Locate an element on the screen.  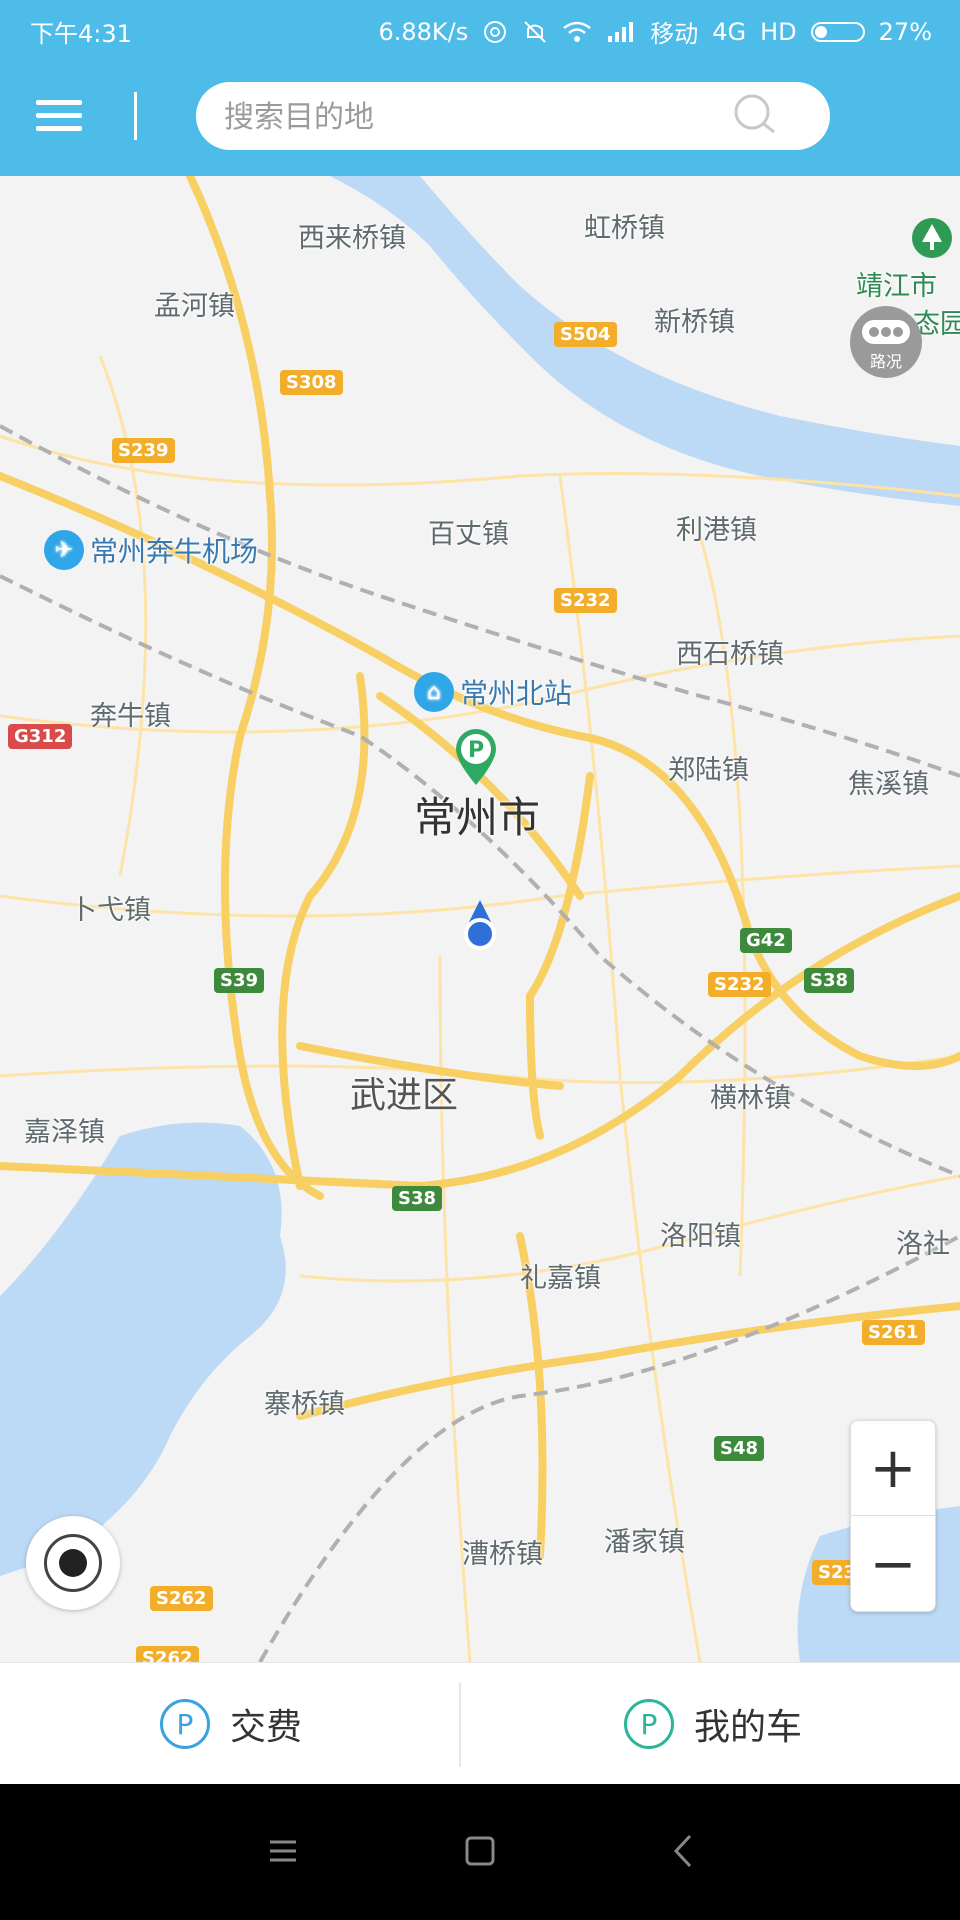
park-icon is located at coordinates (932, 238).